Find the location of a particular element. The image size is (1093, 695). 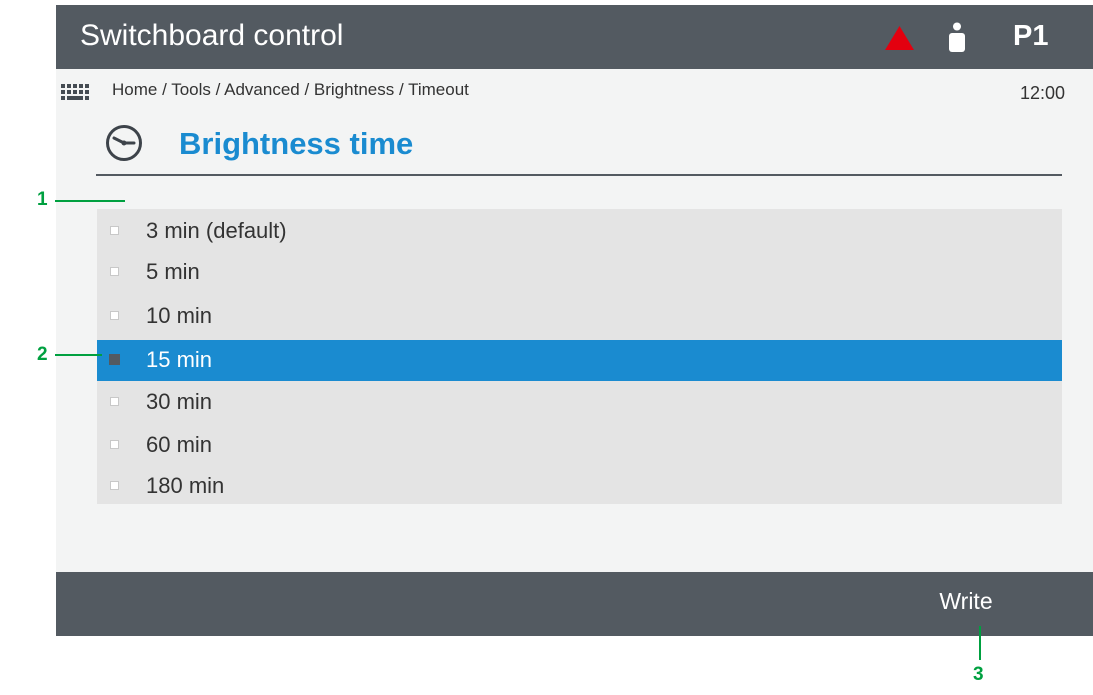

callout-number-1: 1 is located at coordinates (42, 199).